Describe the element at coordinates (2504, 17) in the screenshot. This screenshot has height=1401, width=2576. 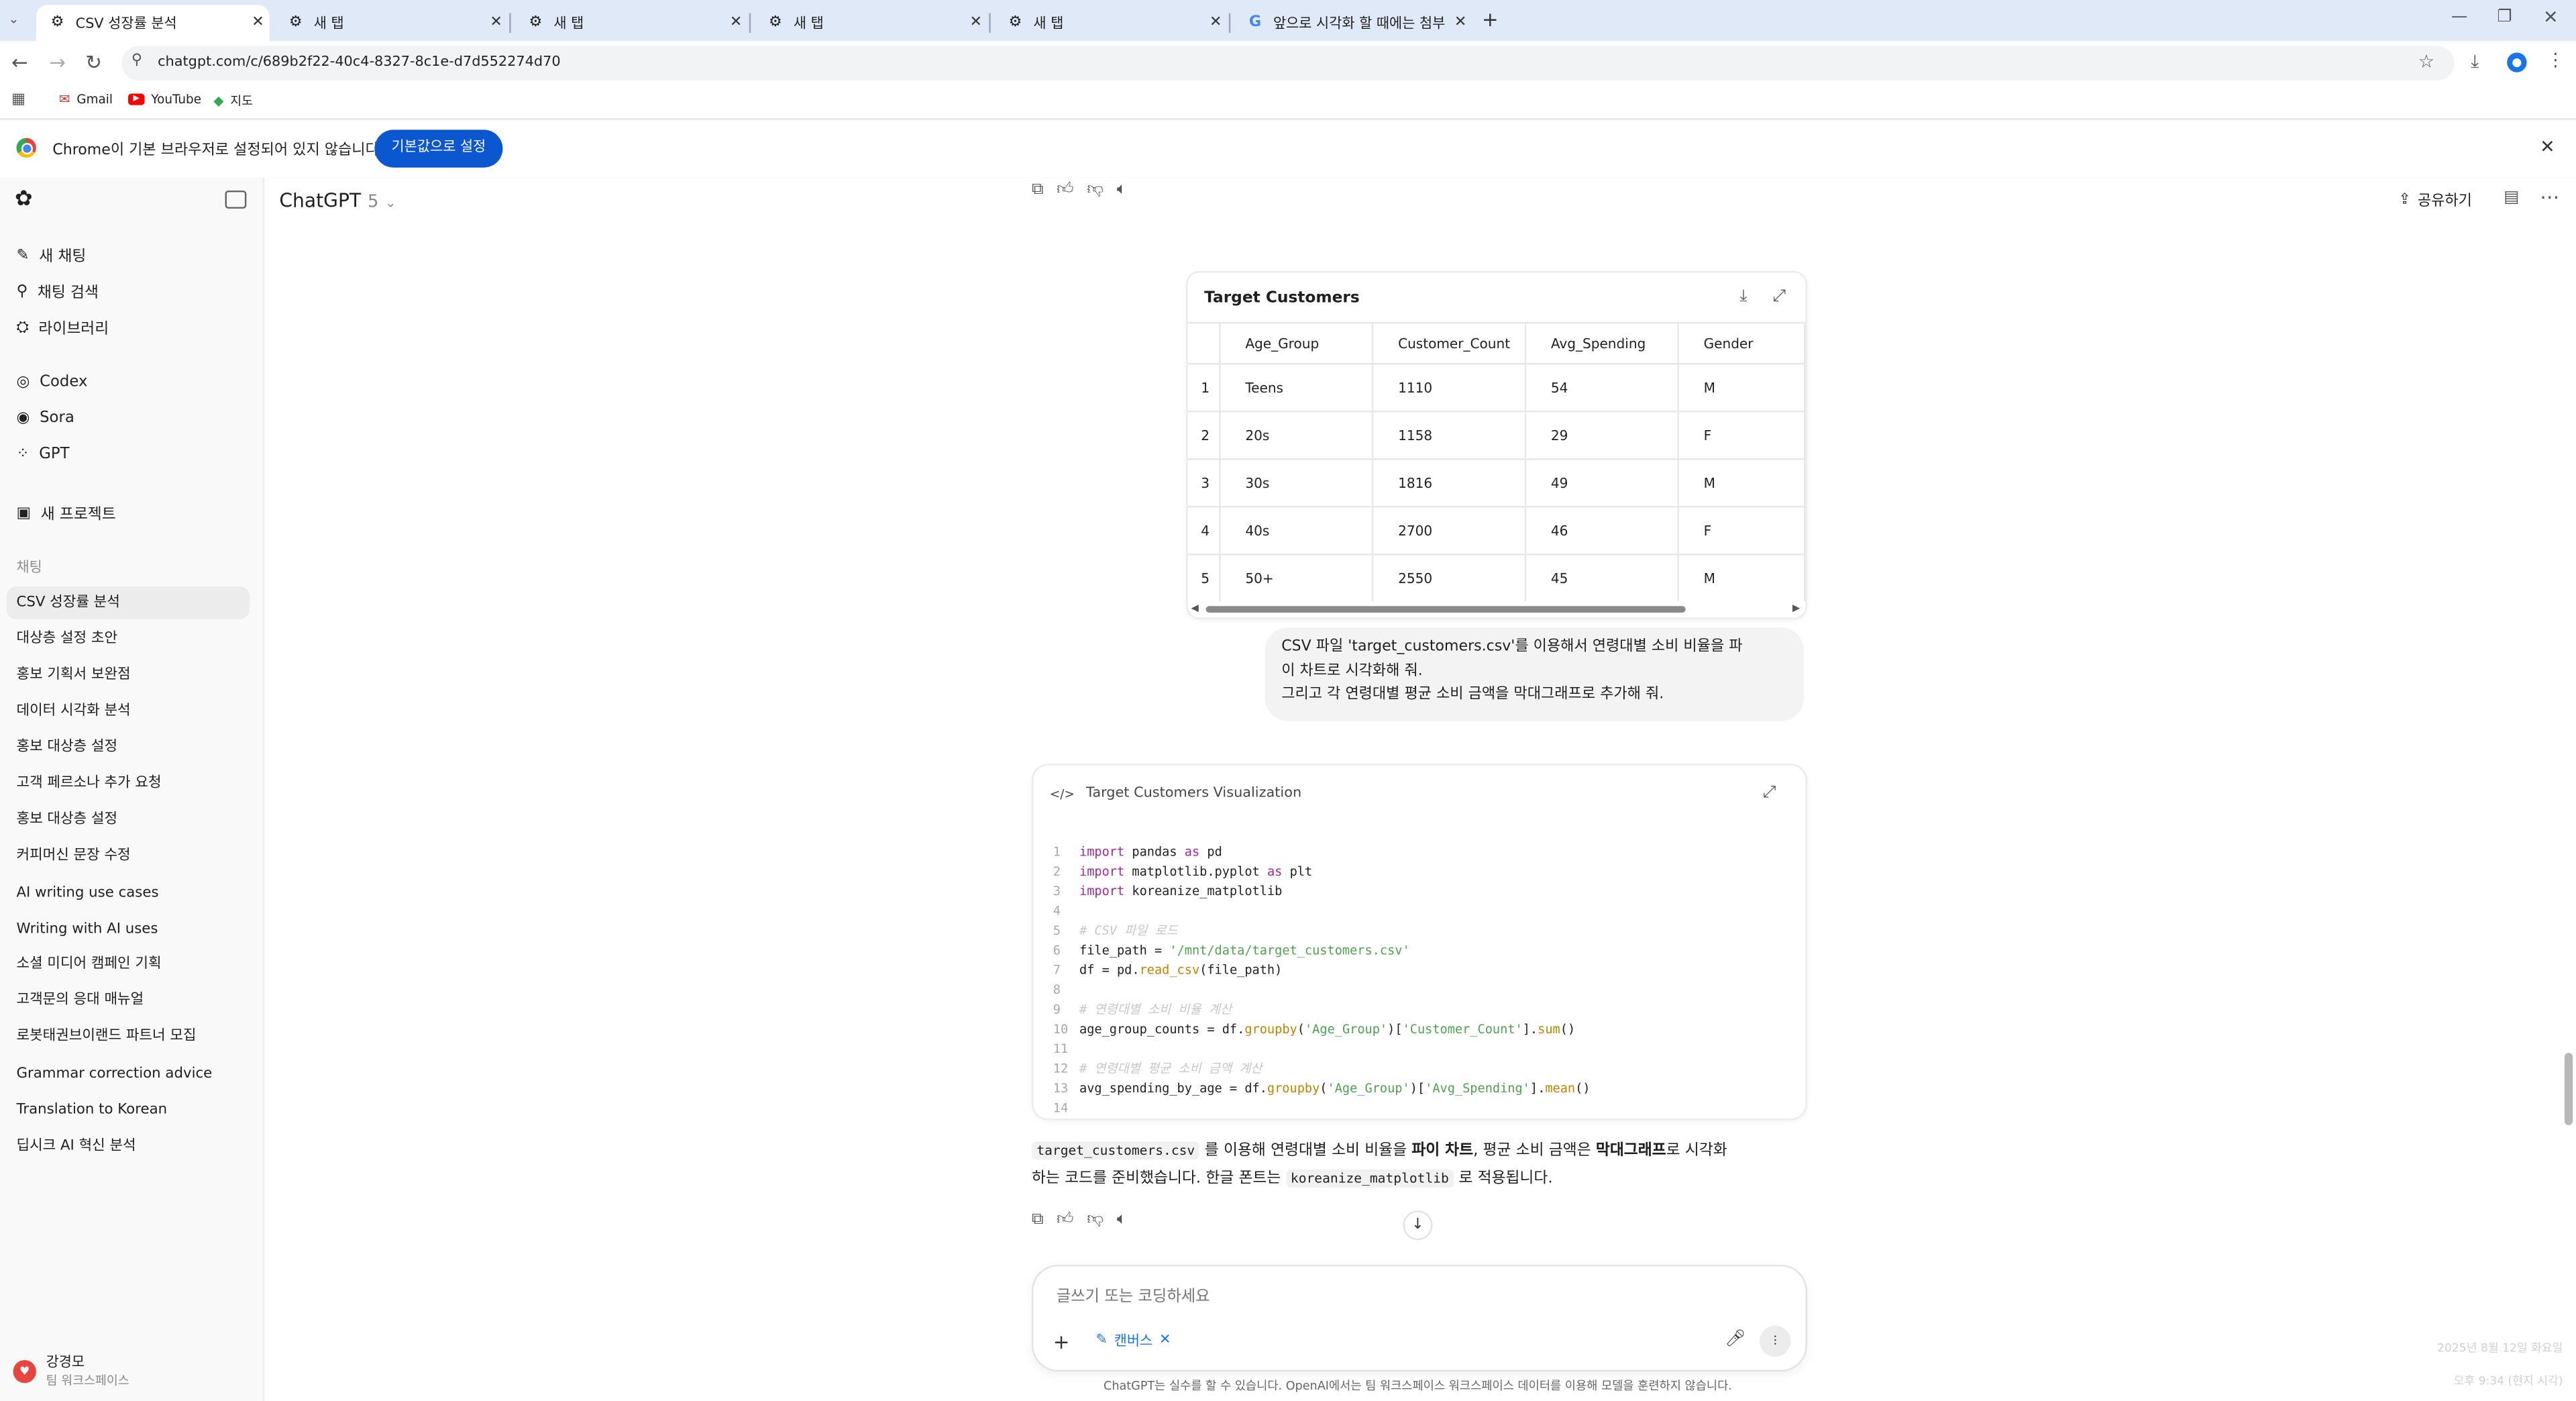
I see `restore-icon: ❐` at that location.